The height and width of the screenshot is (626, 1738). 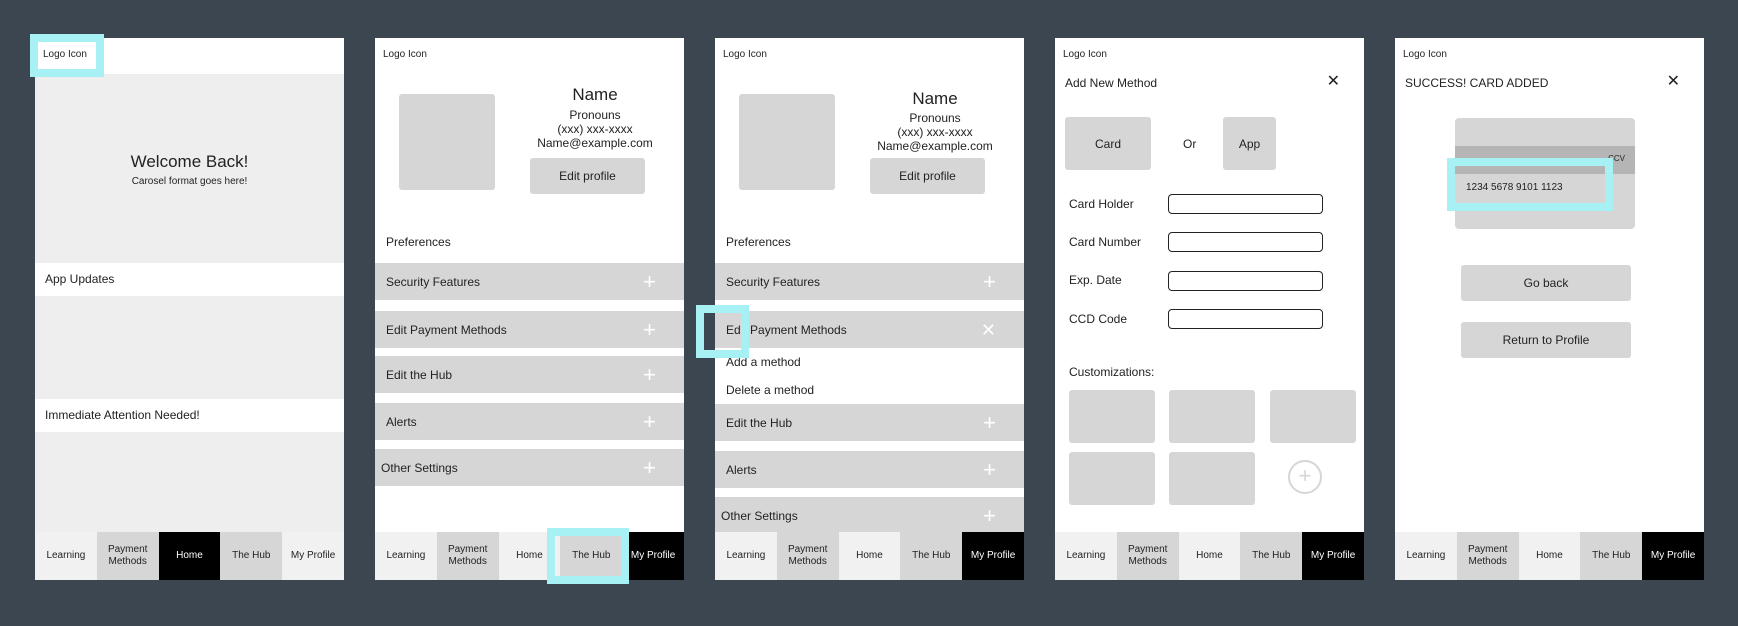 What do you see at coordinates (418, 242) in the screenshot?
I see `preferences-heading: Preferences` at bounding box center [418, 242].